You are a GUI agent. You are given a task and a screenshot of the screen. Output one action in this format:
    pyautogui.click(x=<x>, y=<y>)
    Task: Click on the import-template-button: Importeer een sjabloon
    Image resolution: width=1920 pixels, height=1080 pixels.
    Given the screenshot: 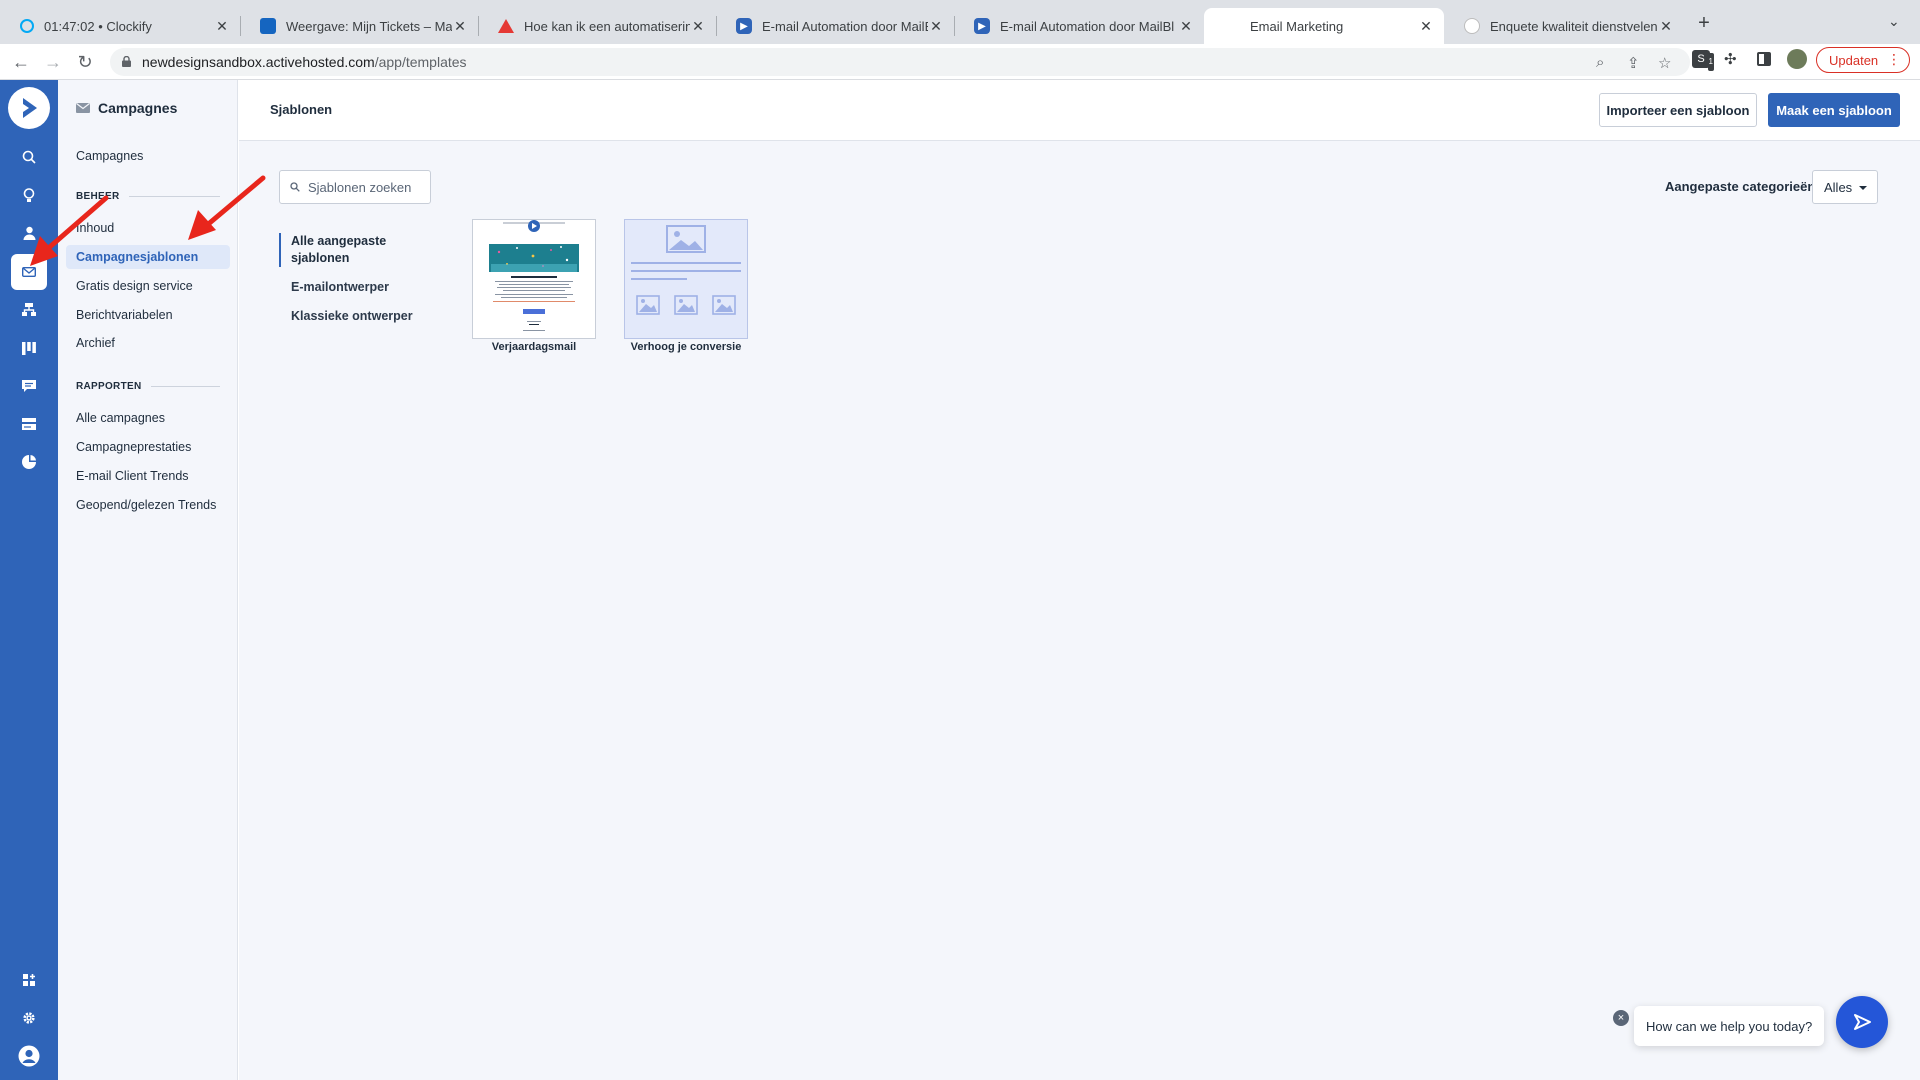 What is the action you would take?
    pyautogui.click(x=1678, y=110)
    